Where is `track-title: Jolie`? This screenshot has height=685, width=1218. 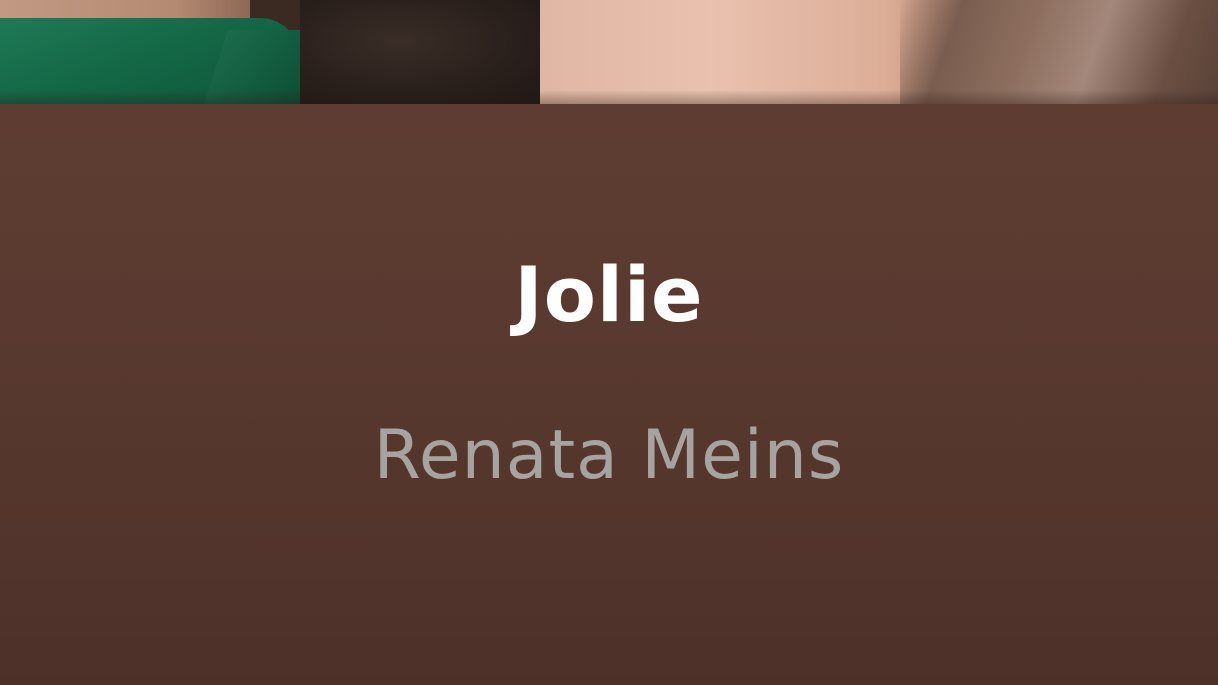 track-title: Jolie is located at coordinates (609, 295).